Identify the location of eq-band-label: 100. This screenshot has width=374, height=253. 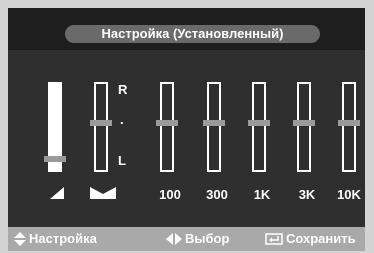
(170, 194).